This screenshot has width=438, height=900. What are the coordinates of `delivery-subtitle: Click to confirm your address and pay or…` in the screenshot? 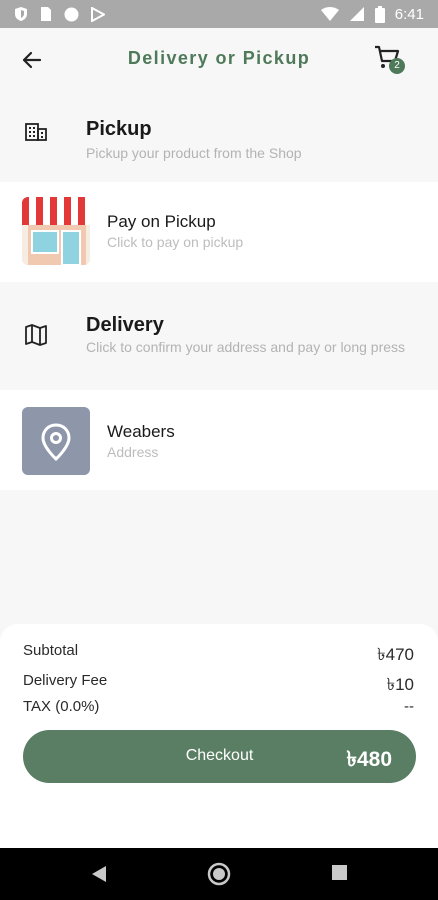 It's located at (246, 347).